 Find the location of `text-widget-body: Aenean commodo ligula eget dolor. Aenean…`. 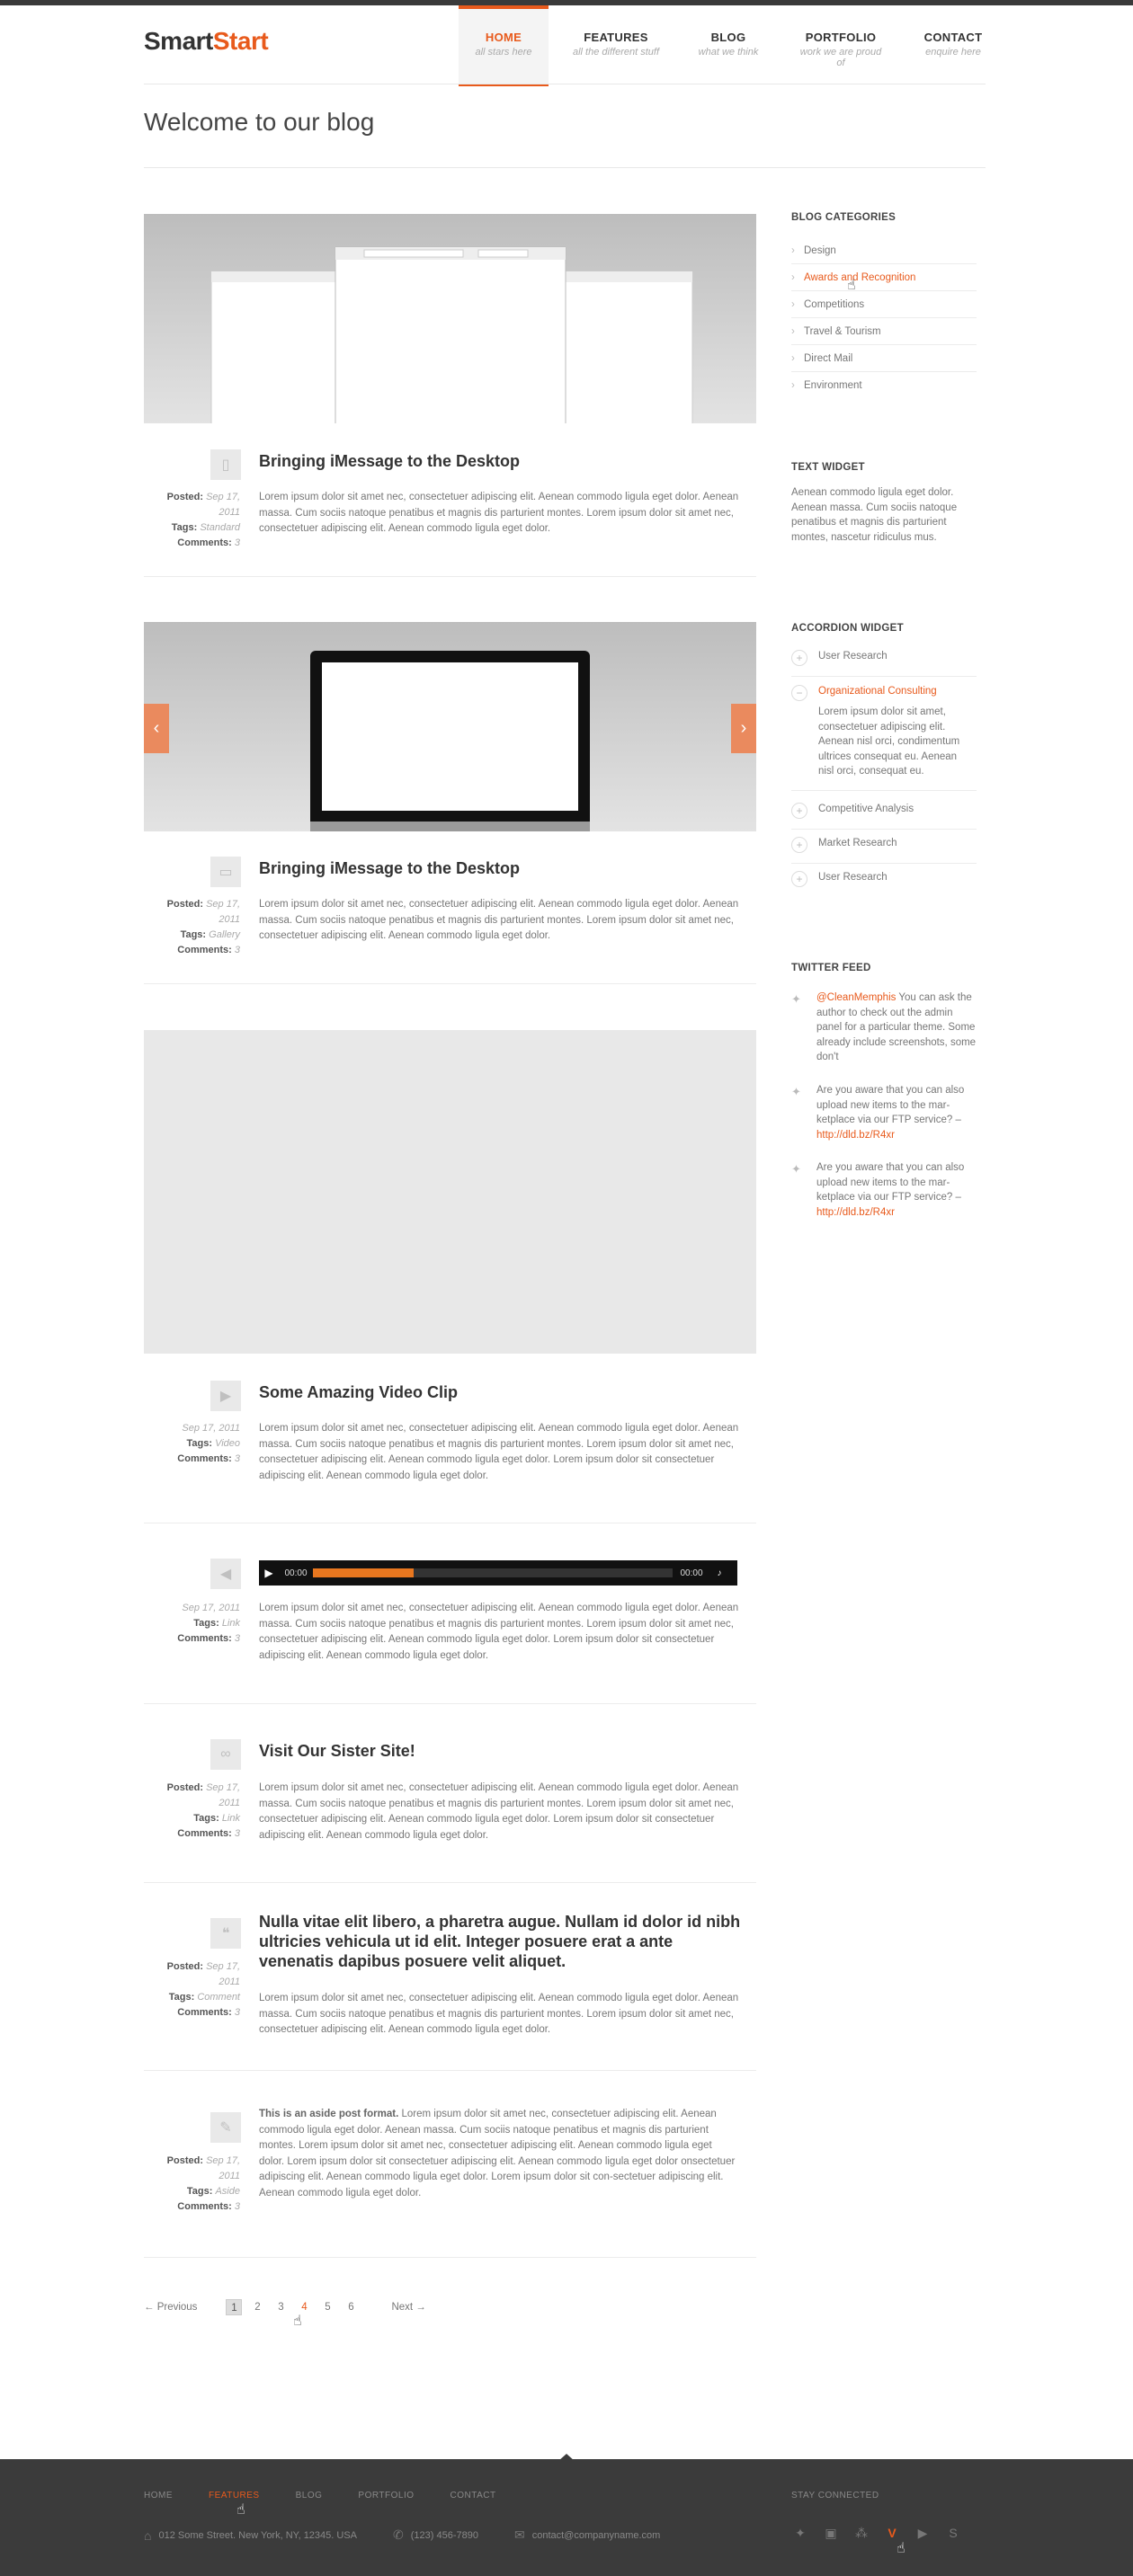

text-widget-body: Aenean commodo ligula eget dolor. Aenean… is located at coordinates (874, 515).